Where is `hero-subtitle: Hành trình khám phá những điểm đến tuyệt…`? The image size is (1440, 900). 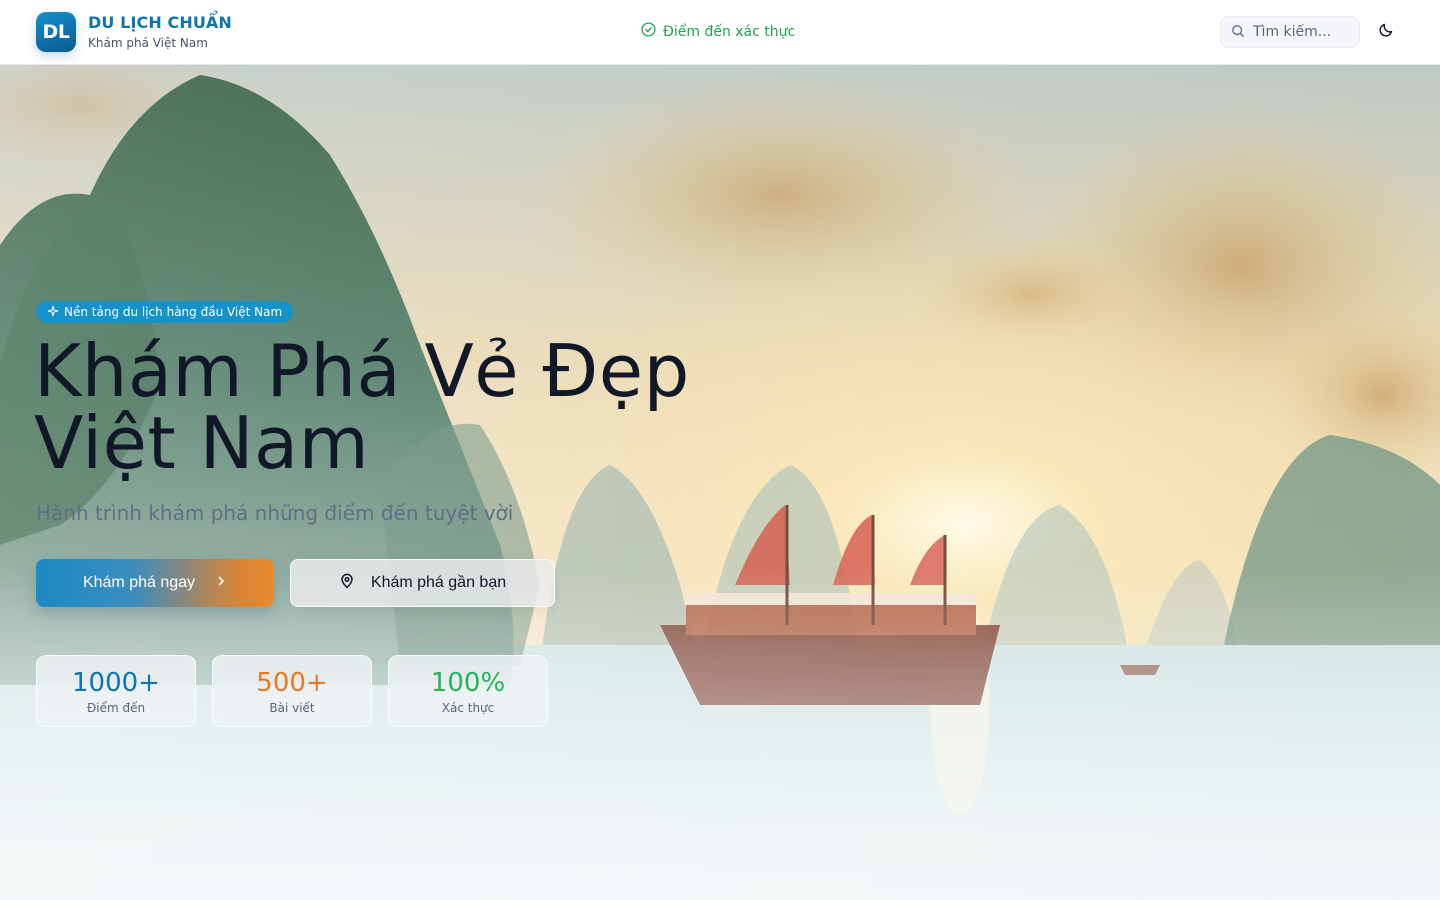
hero-subtitle: Hành trình khám phá những điểm đến tuyệt… is located at coordinates (275, 513).